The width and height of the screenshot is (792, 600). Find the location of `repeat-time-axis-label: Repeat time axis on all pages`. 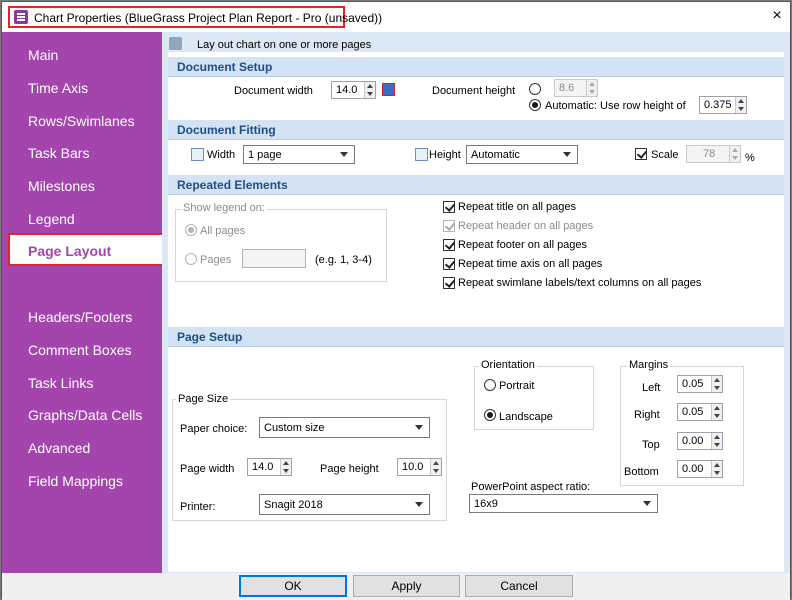

repeat-time-axis-label: Repeat time axis on all pages is located at coordinates (530, 264).